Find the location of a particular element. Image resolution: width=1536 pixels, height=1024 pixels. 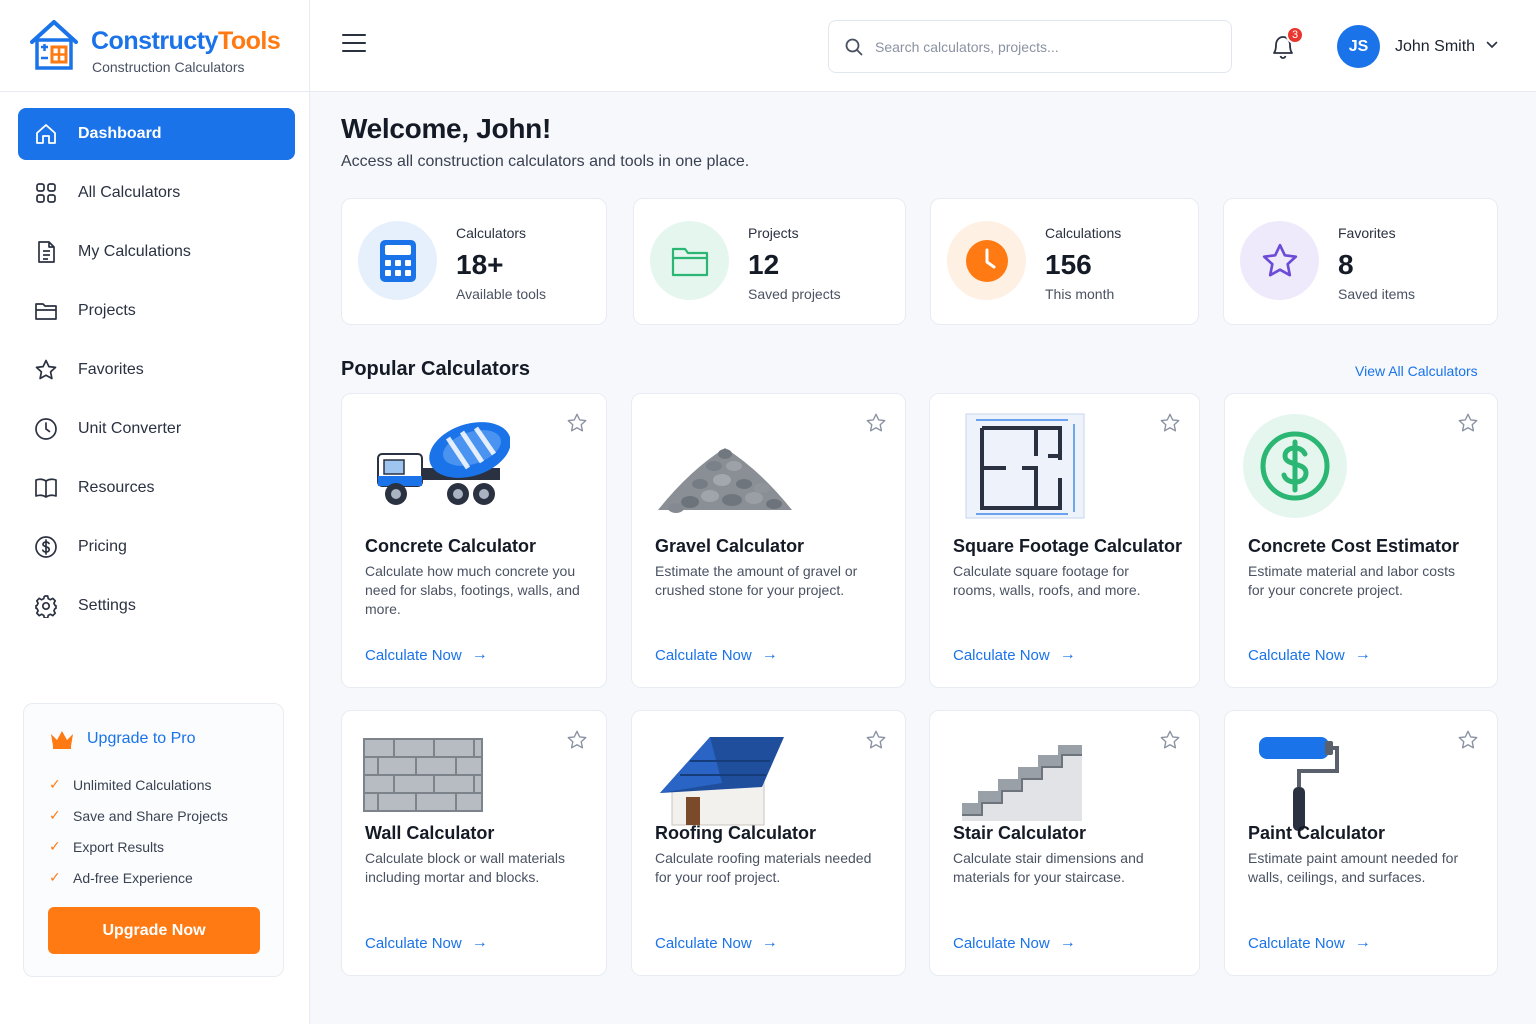

sidebar-item-settings: Settings is located at coordinates (156, 606).